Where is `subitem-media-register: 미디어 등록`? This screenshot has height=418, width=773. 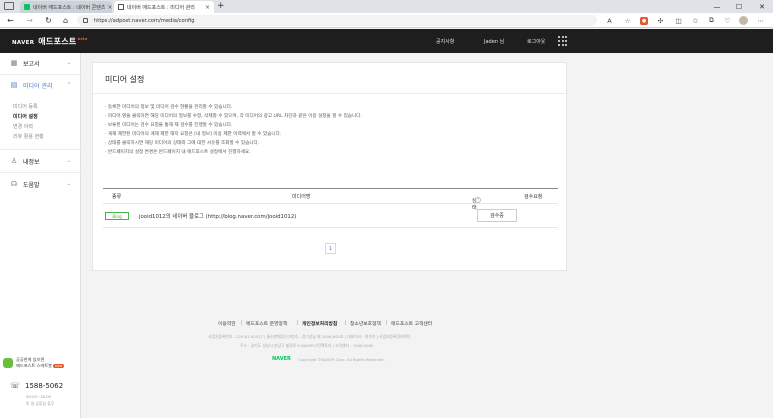 subitem-media-register: 미디어 등록 is located at coordinates (25, 106).